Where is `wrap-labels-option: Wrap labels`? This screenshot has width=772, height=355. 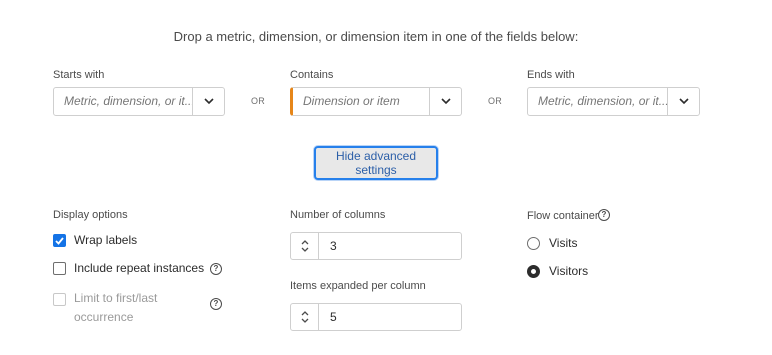
wrap-labels-option: Wrap labels is located at coordinates (95, 240).